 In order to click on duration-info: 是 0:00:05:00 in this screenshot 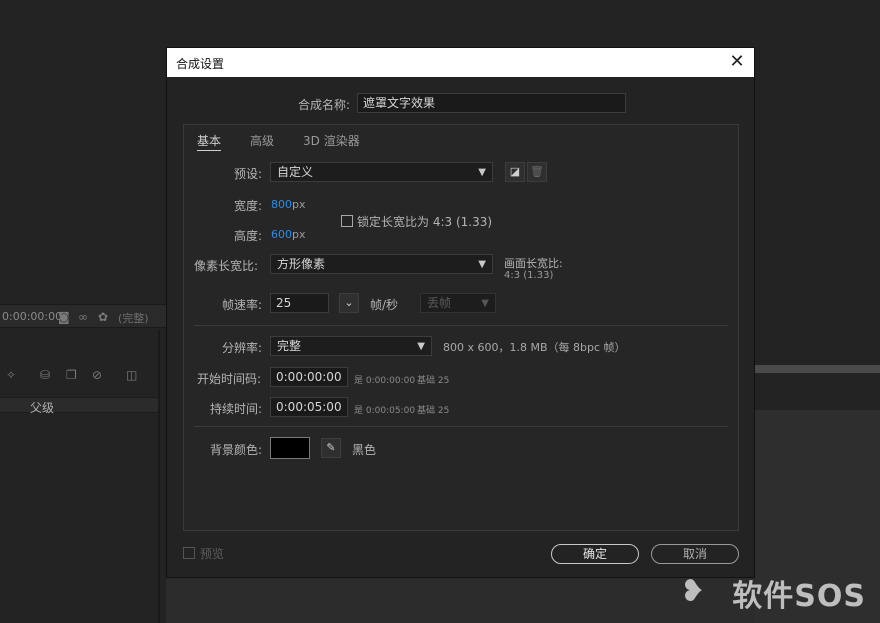, I will do `click(385, 411)`.